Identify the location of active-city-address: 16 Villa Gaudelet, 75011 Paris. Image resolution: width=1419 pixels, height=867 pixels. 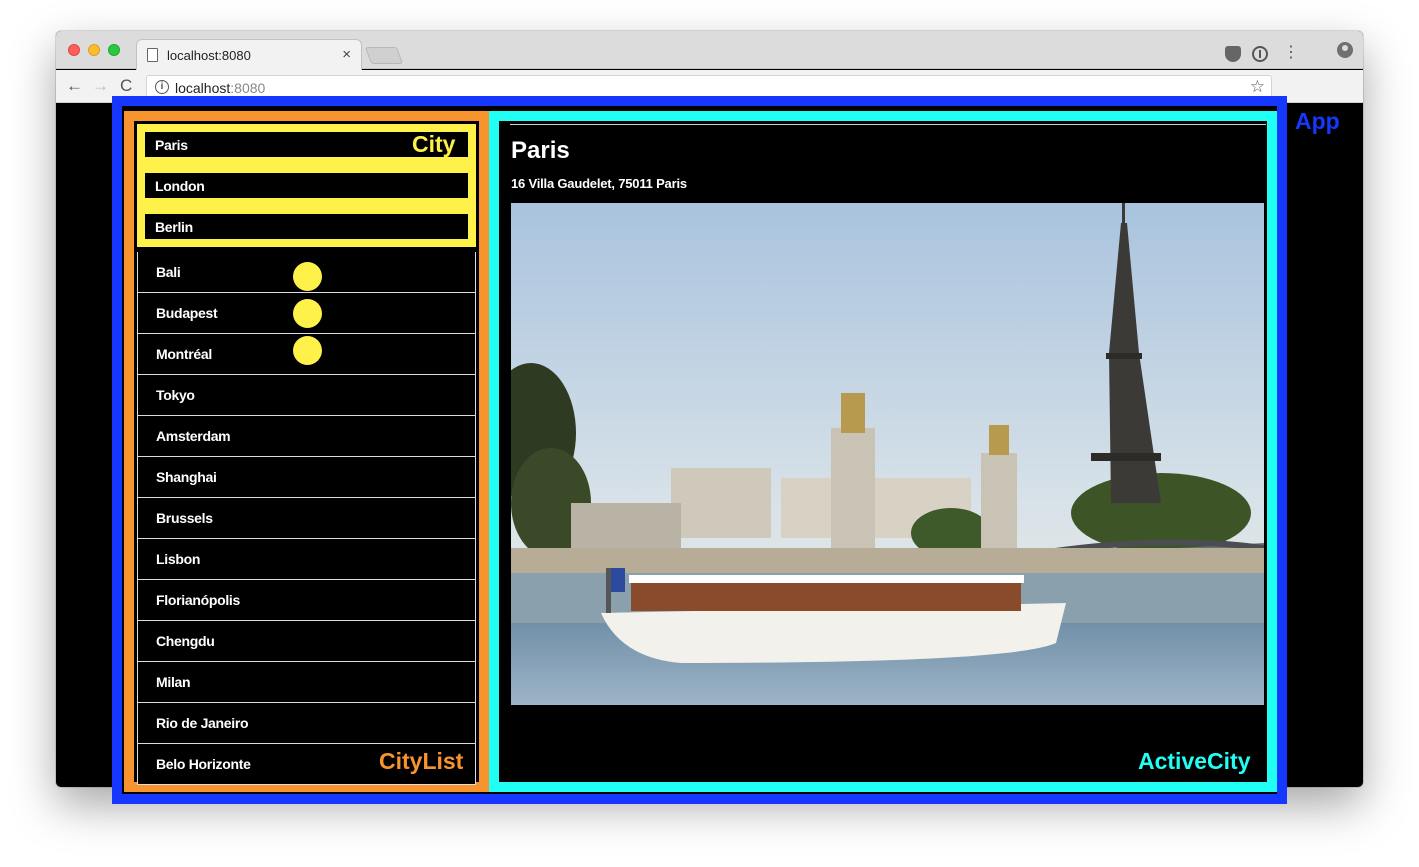
(599, 183).